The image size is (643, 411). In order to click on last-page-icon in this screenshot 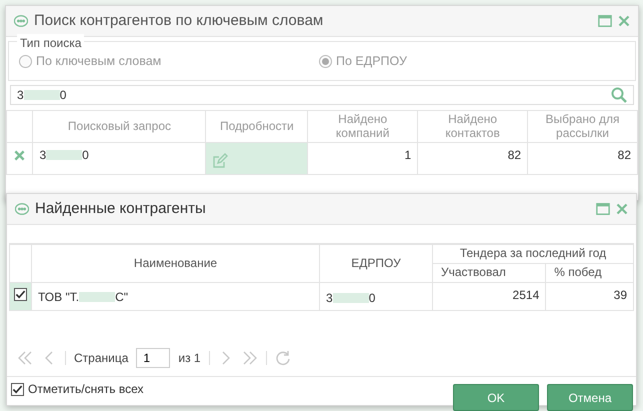, I will do `click(250, 358)`.